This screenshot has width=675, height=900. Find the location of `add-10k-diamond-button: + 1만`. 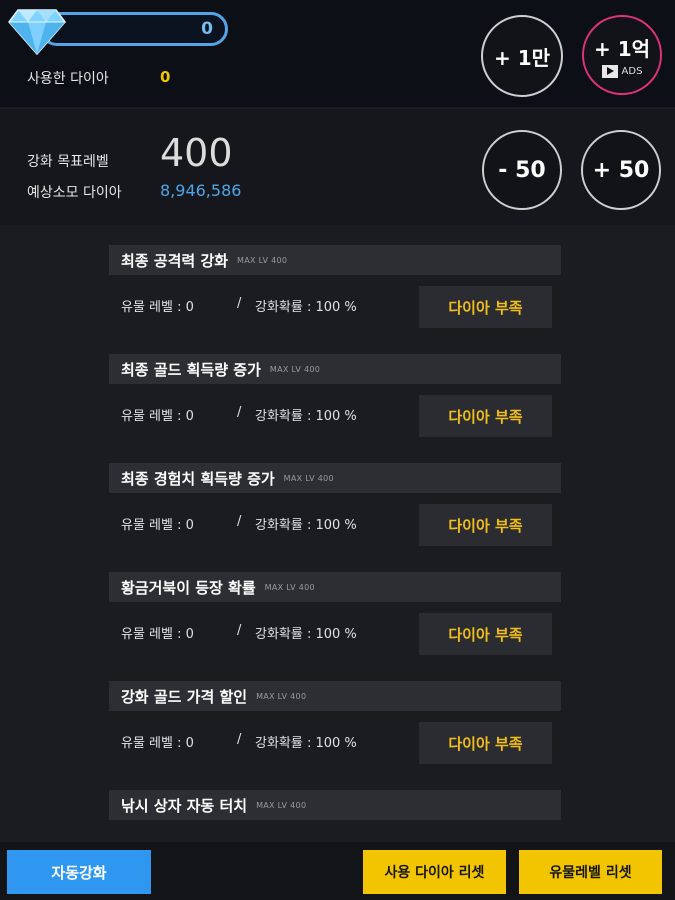

add-10k-diamond-button: + 1만 is located at coordinates (522, 56).